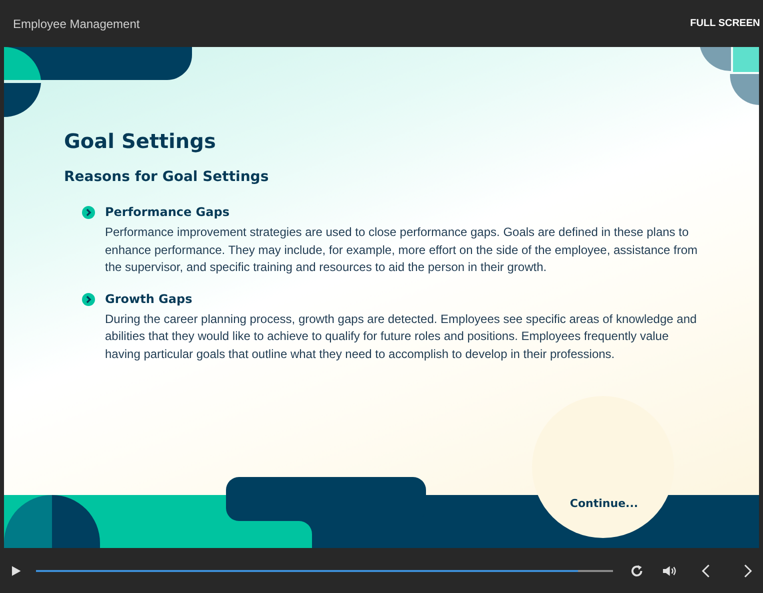 The width and height of the screenshot is (763, 593). Describe the element at coordinates (149, 298) in the screenshot. I see `item-title: Growth Gaps` at that location.